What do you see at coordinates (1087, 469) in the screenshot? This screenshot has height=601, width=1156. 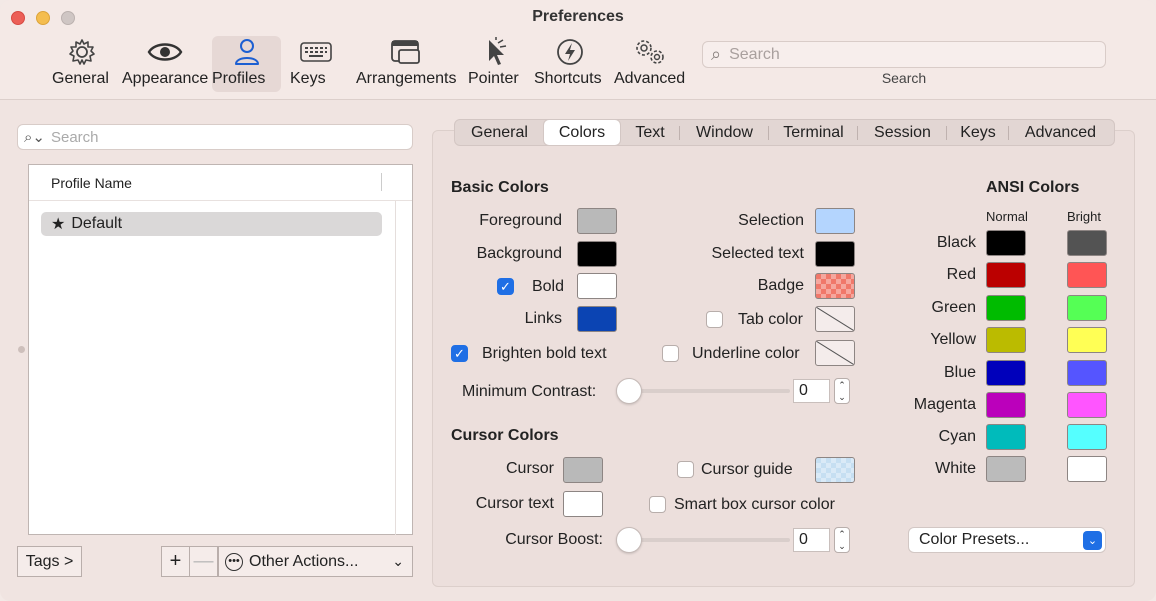 I see `ansi-white-bright-well` at bounding box center [1087, 469].